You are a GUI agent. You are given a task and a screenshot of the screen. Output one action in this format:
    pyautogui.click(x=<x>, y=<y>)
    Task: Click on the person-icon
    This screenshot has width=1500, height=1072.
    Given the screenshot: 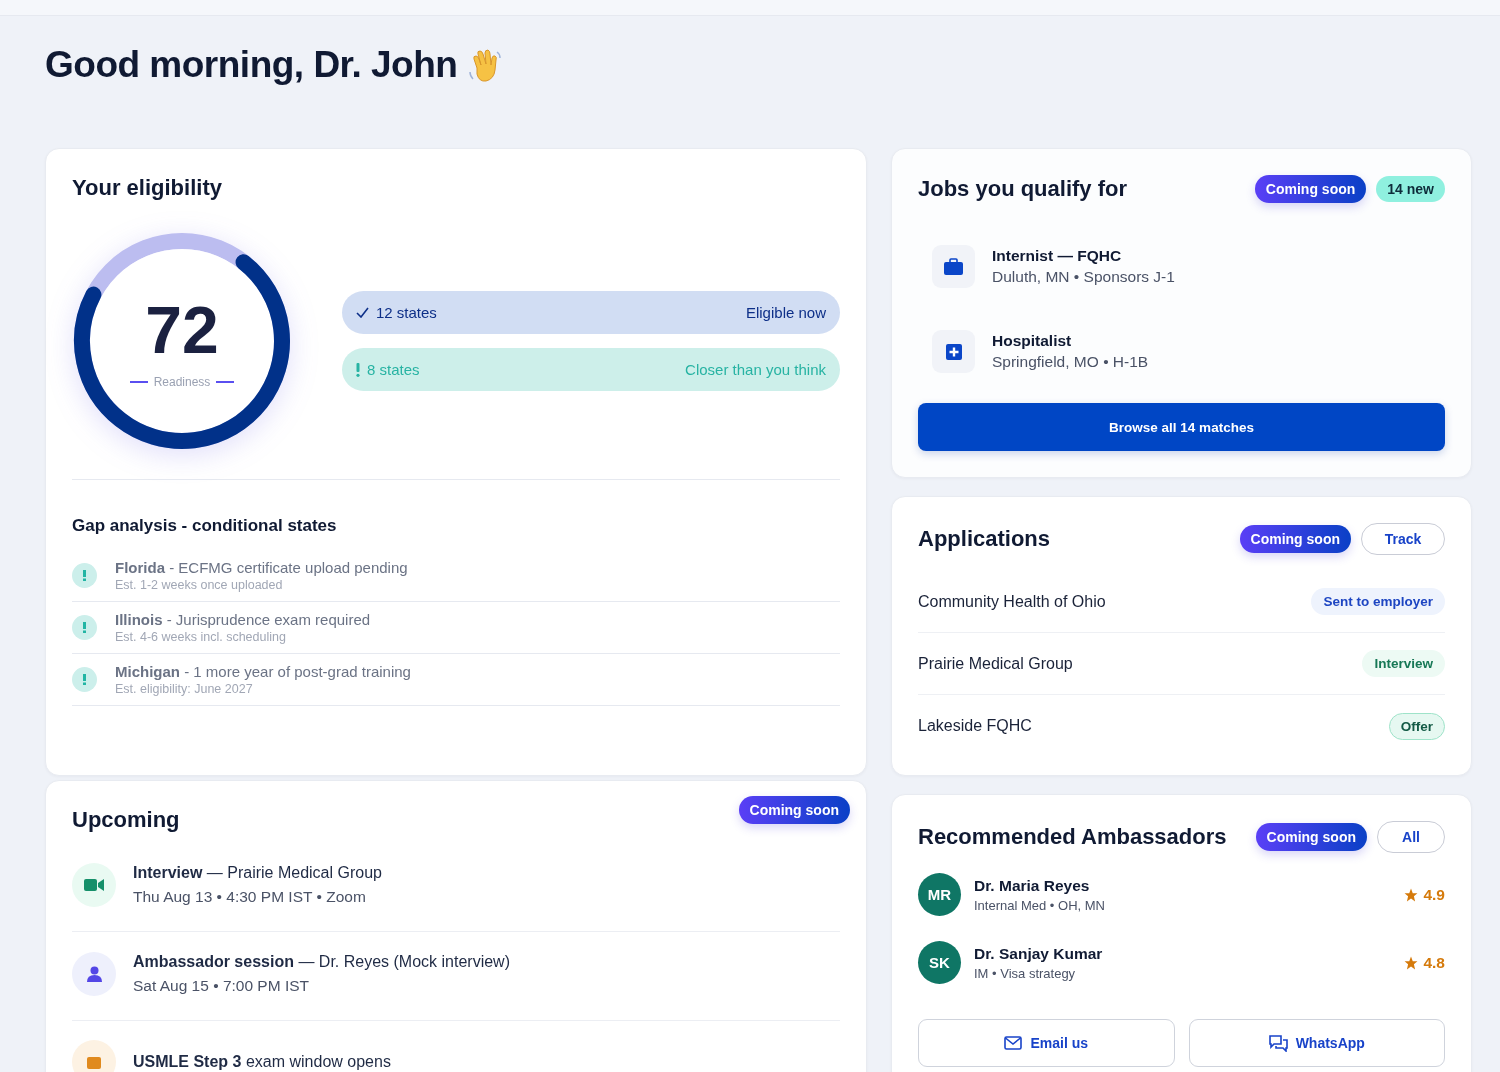 What is the action you would take?
    pyautogui.click(x=94, y=974)
    